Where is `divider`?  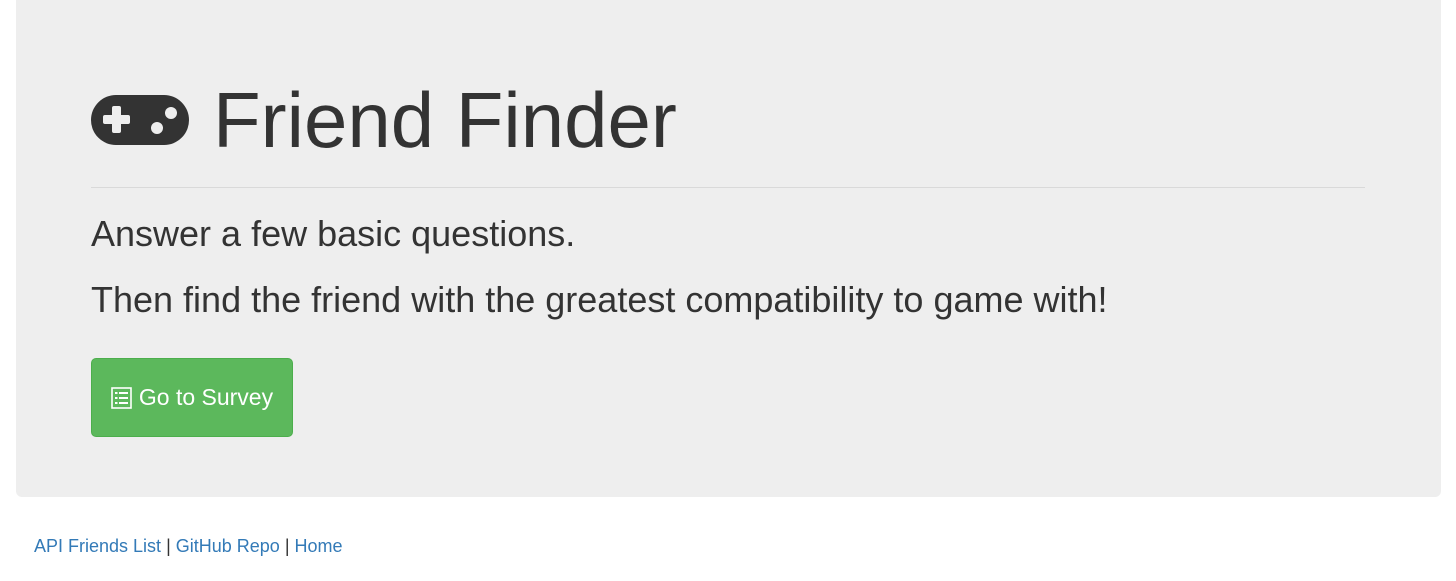 divider is located at coordinates (728, 187).